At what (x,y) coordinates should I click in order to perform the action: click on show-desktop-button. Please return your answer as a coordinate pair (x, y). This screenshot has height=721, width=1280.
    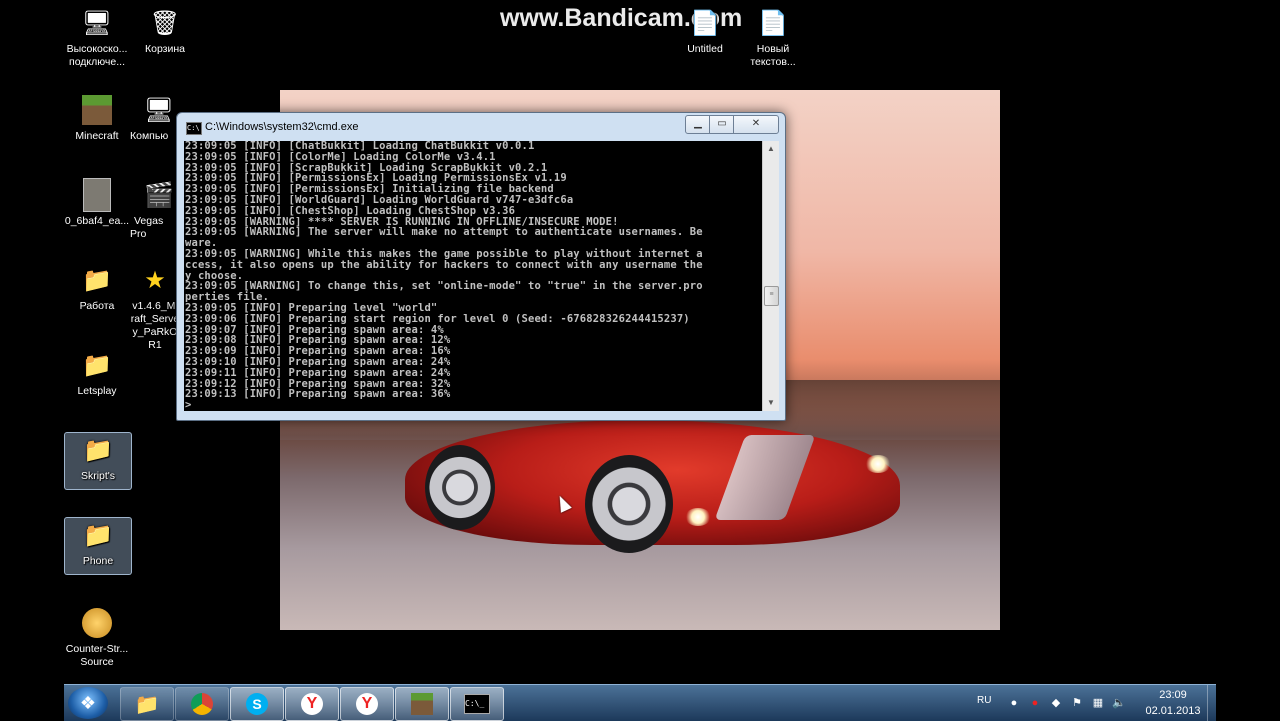
    Looking at the image, I should click on (1212, 703).